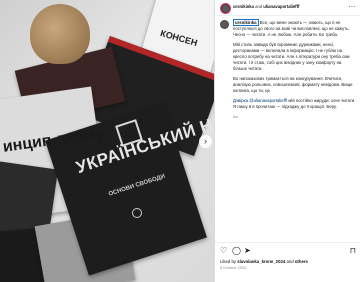 Image resolution: width=360 pixels, height=282 pixels. What do you see at coordinates (224, 24) in the screenshot?
I see `caption-avatar` at bounding box center [224, 24].